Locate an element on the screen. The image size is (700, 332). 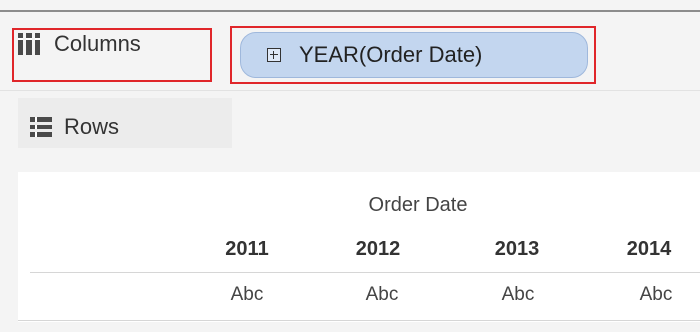
year-order-date-pill: YEAR(Order Date) is located at coordinates (414, 55).